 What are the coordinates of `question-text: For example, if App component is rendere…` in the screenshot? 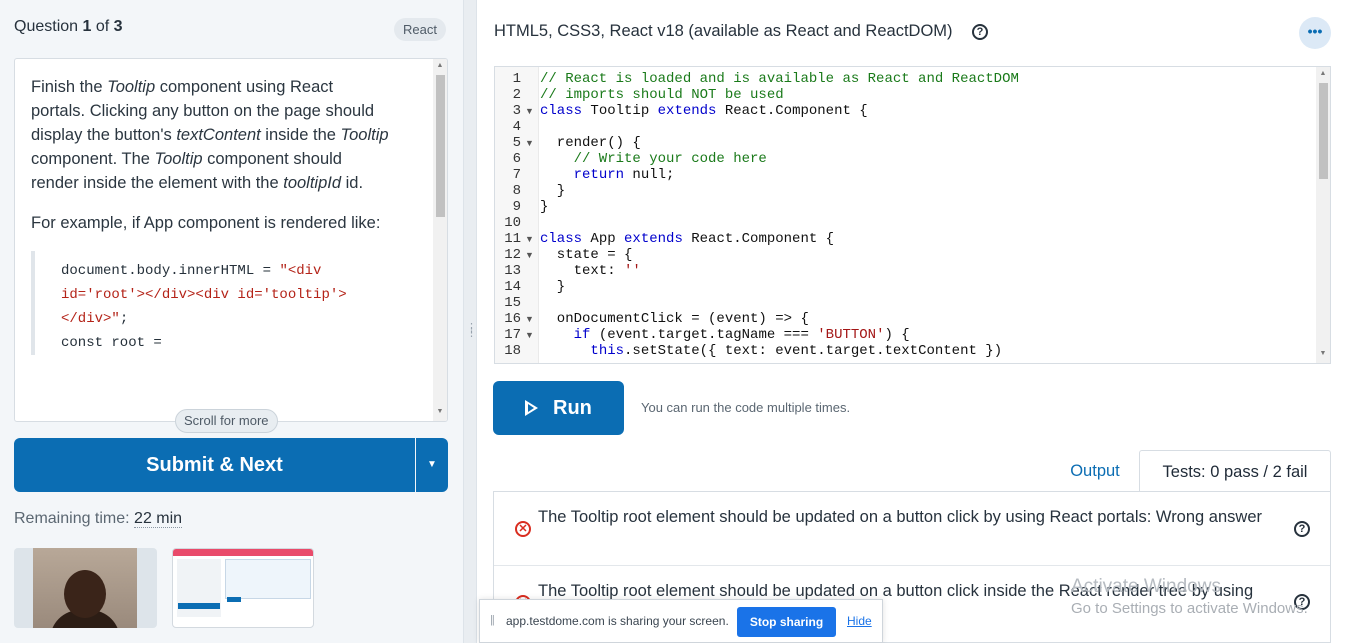 It's located at (206, 223).